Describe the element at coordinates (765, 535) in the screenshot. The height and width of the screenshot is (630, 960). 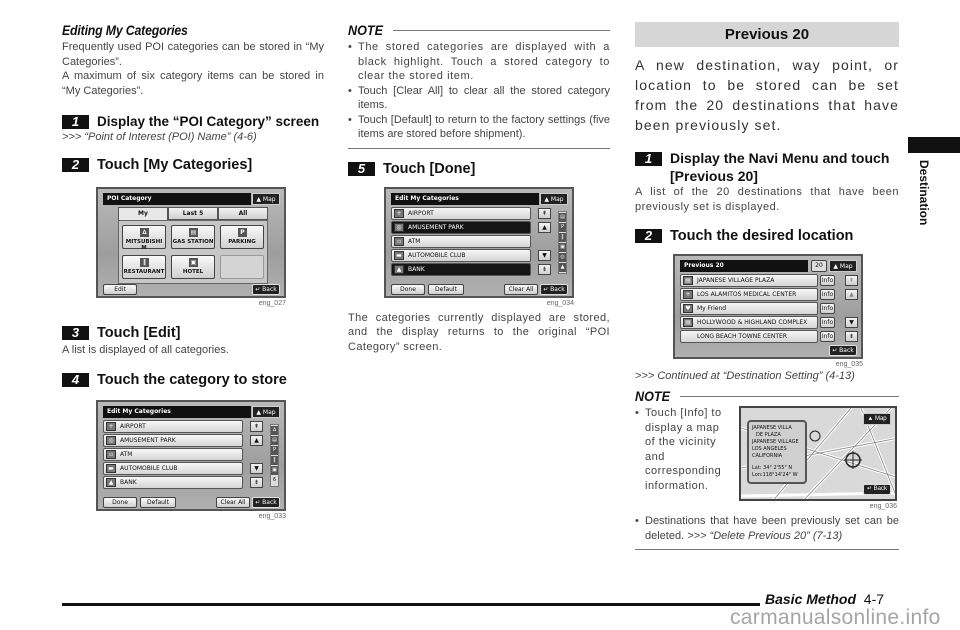
I see `delete-reference: >>> “Delete Previous 20” (7-13)` at that location.